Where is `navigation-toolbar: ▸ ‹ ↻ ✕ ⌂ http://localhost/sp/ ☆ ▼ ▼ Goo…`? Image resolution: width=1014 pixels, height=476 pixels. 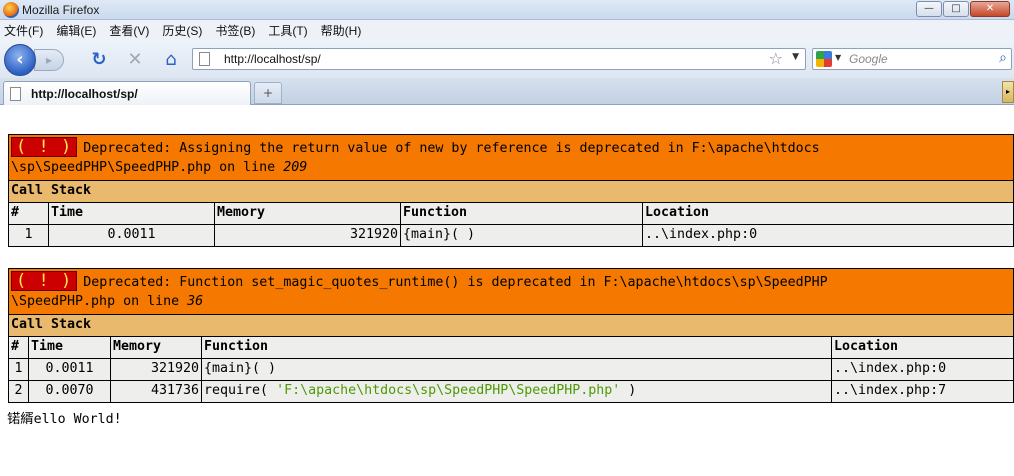
navigation-toolbar: ▸ ‹ ↻ ✕ ⌂ http://localhost/sp/ ☆ ▼ ▼ Goo… is located at coordinates (507, 59).